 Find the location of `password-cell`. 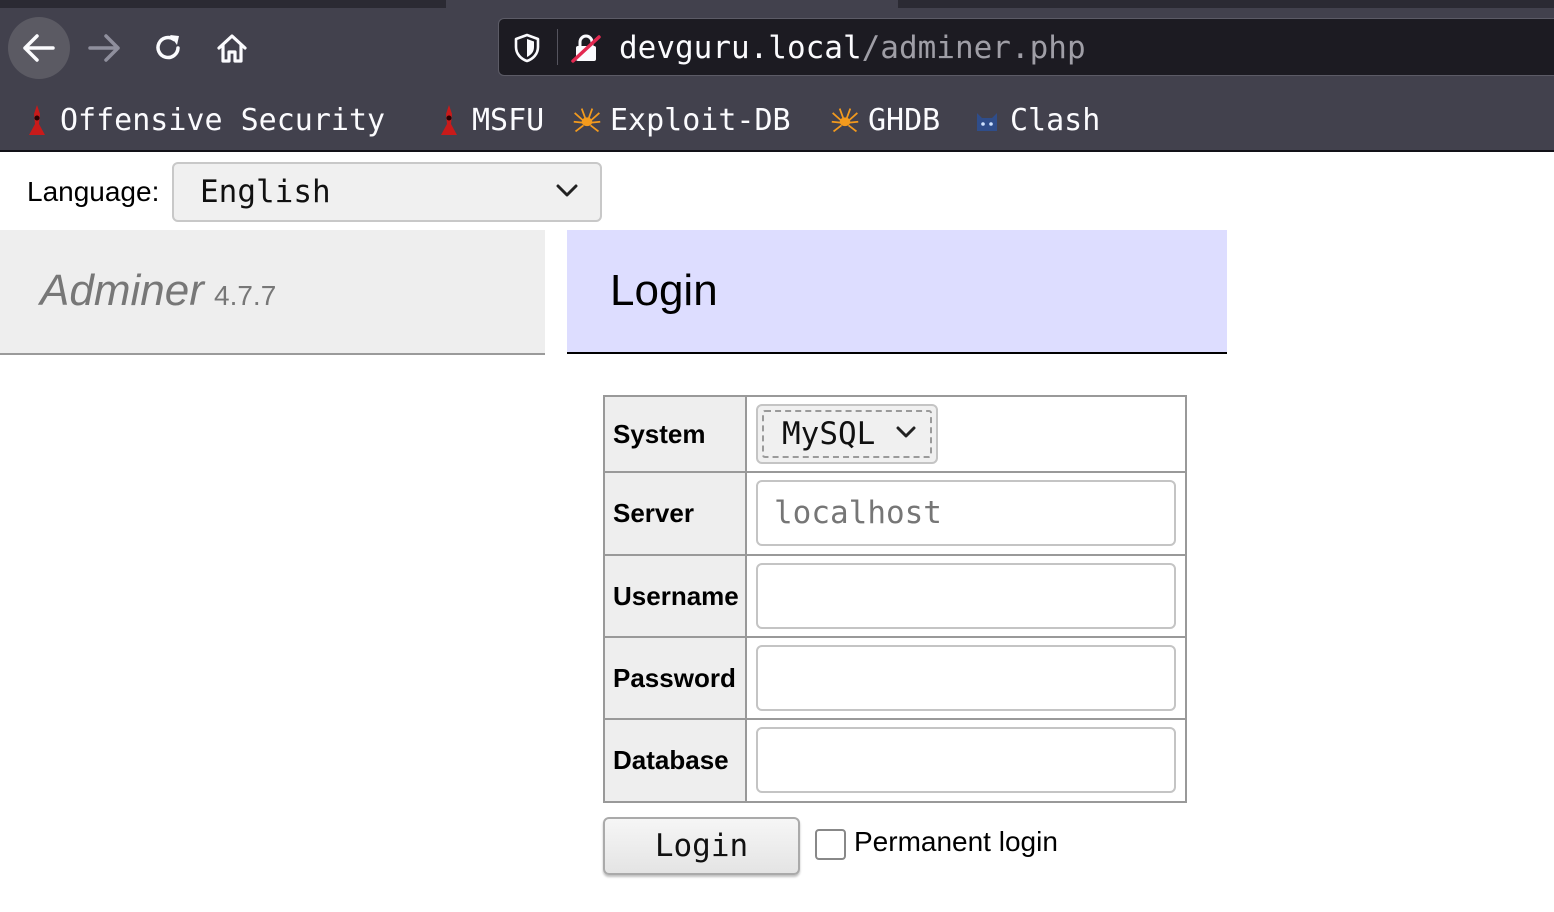

password-cell is located at coordinates (966, 678).